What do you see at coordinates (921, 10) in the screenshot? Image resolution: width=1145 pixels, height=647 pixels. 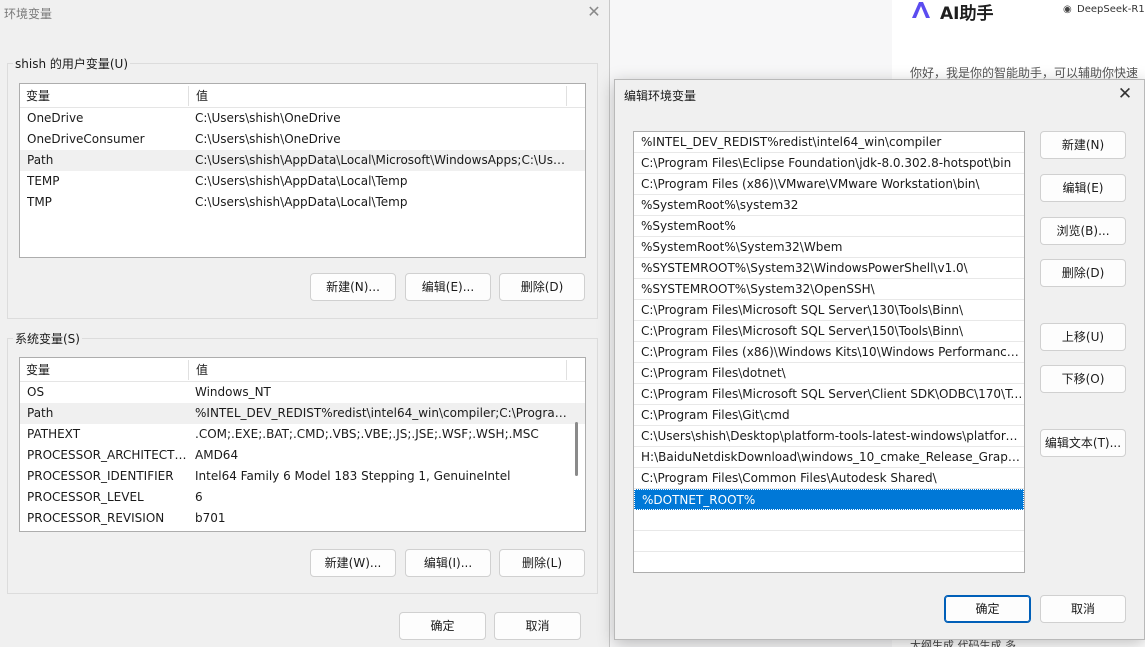 I see `ai-logo-icon` at bounding box center [921, 10].